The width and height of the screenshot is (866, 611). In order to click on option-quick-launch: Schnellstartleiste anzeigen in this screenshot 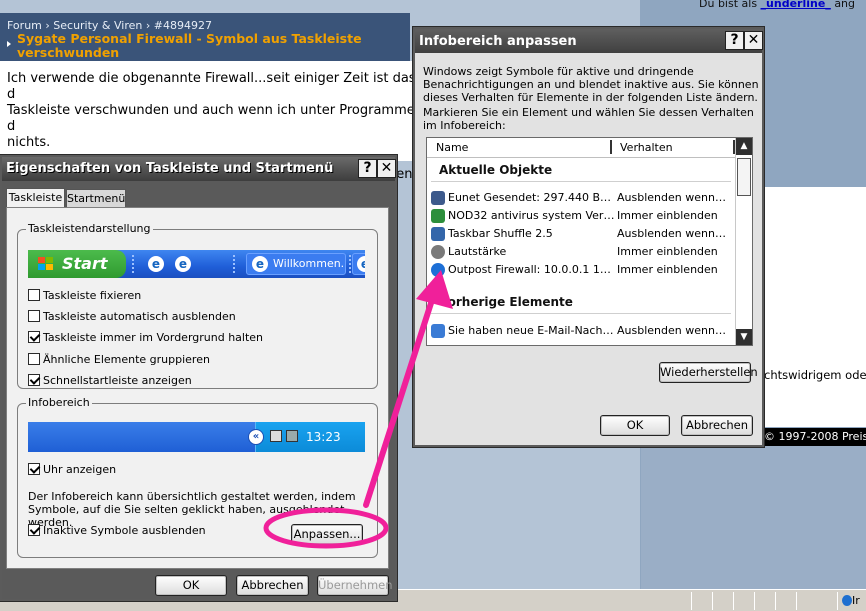, I will do `click(110, 381)`.